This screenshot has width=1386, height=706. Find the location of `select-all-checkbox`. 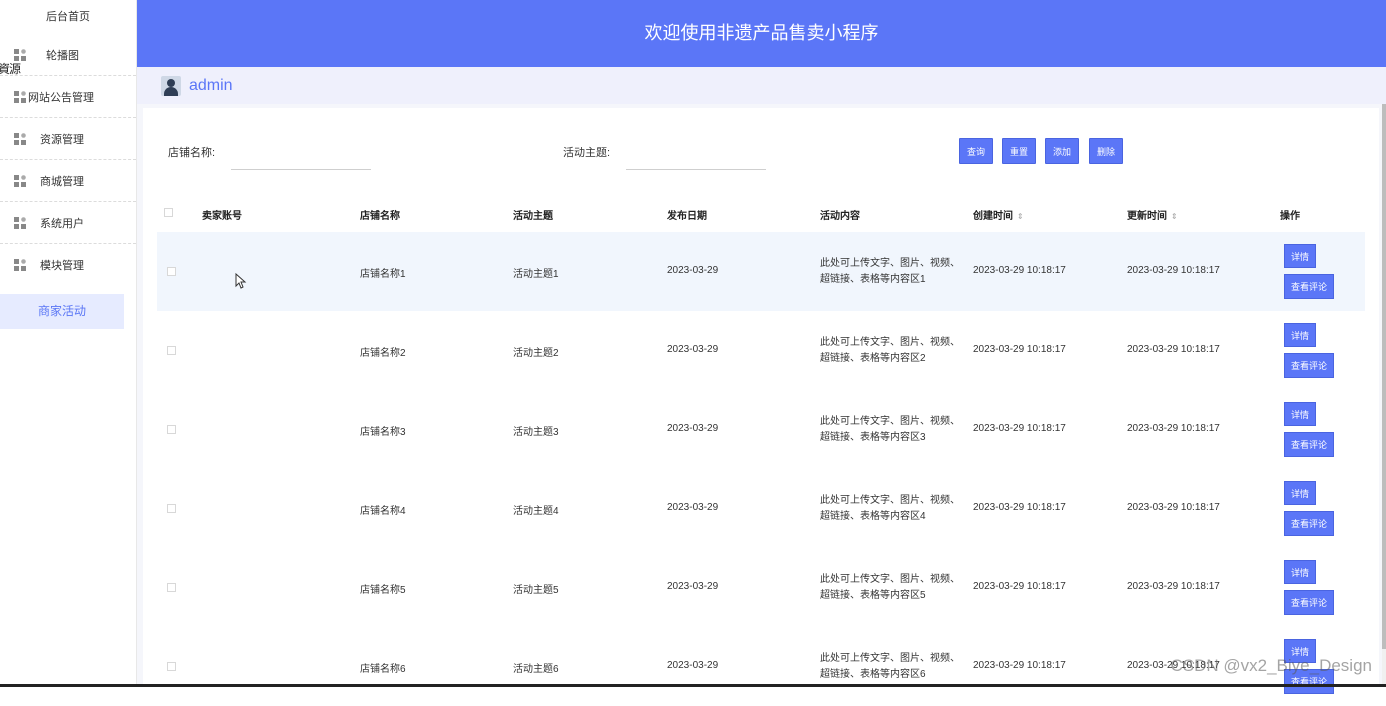

select-all-checkbox is located at coordinates (168, 212).